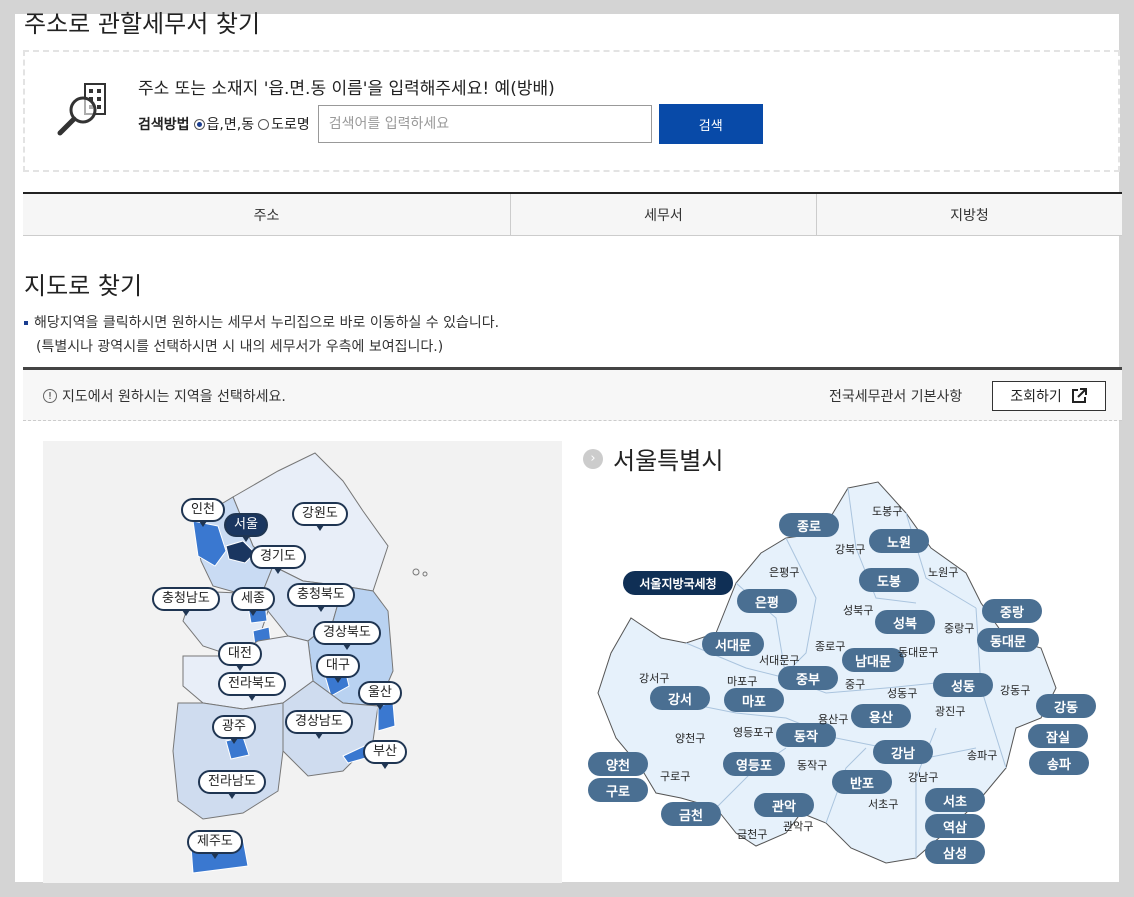 The height and width of the screenshot is (897, 1134). What do you see at coordinates (320, 516) in the screenshot?
I see `region-label-gangwon: 강원도` at bounding box center [320, 516].